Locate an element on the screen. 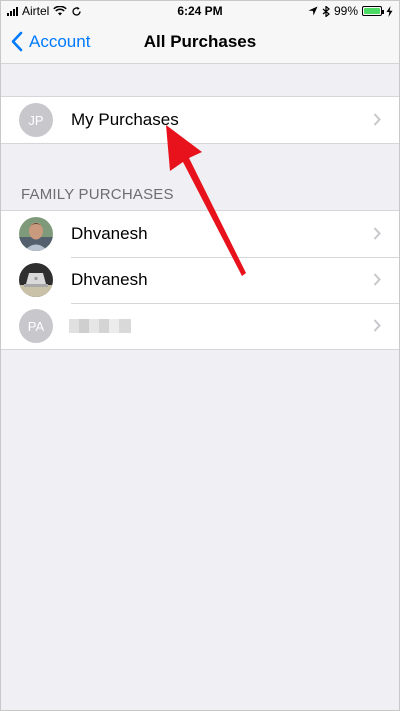 This screenshot has width=400, height=711. status-bar: Airtel 6:24 PM 99% is located at coordinates (200, 11).